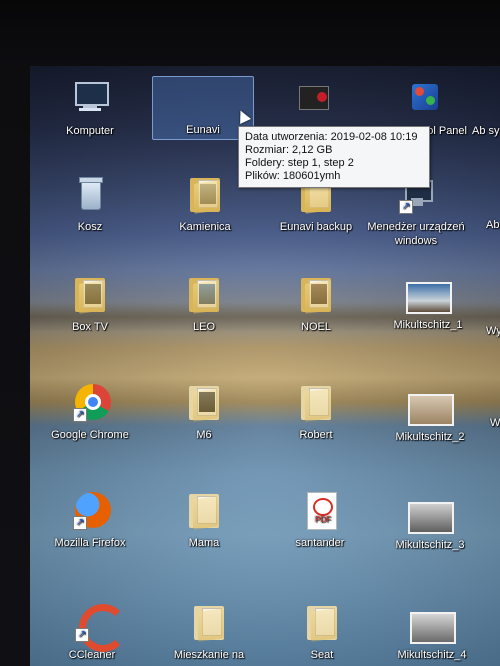 Image resolution: width=500 pixels, height=666 pixels. What do you see at coordinates (203, 327) in the screenshot?
I see `icon-label: LEO` at bounding box center [203, 327].